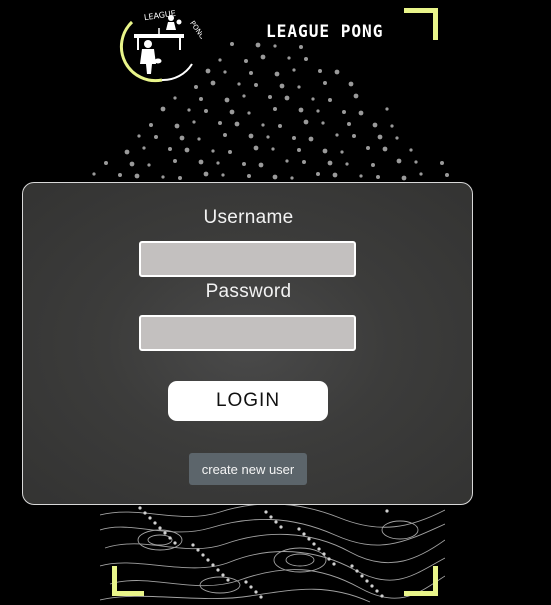  What do you see at coordinates (195, 29) in the screenshot?
I see `svg-text: PONG` at bounding box center [195, 29].